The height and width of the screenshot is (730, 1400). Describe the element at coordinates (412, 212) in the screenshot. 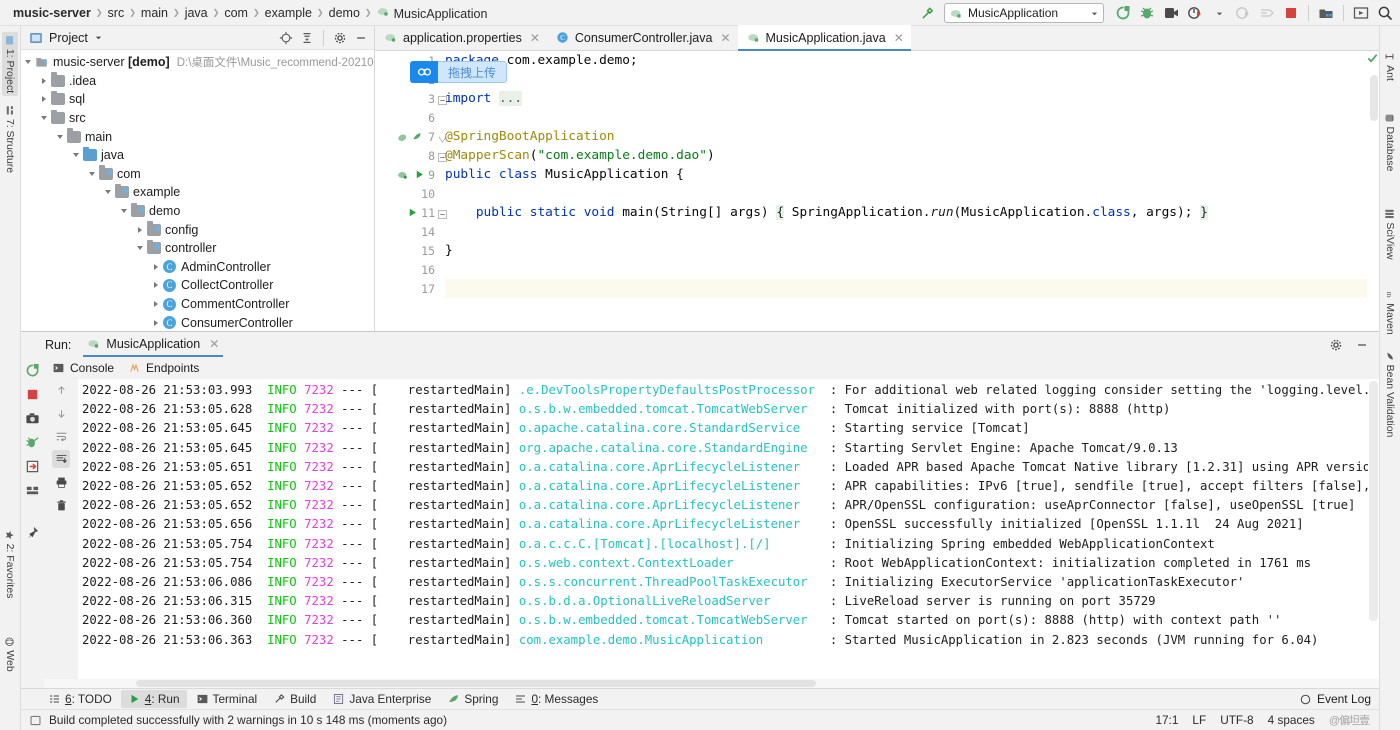

I see `gutter-run-method-icon` at that location.